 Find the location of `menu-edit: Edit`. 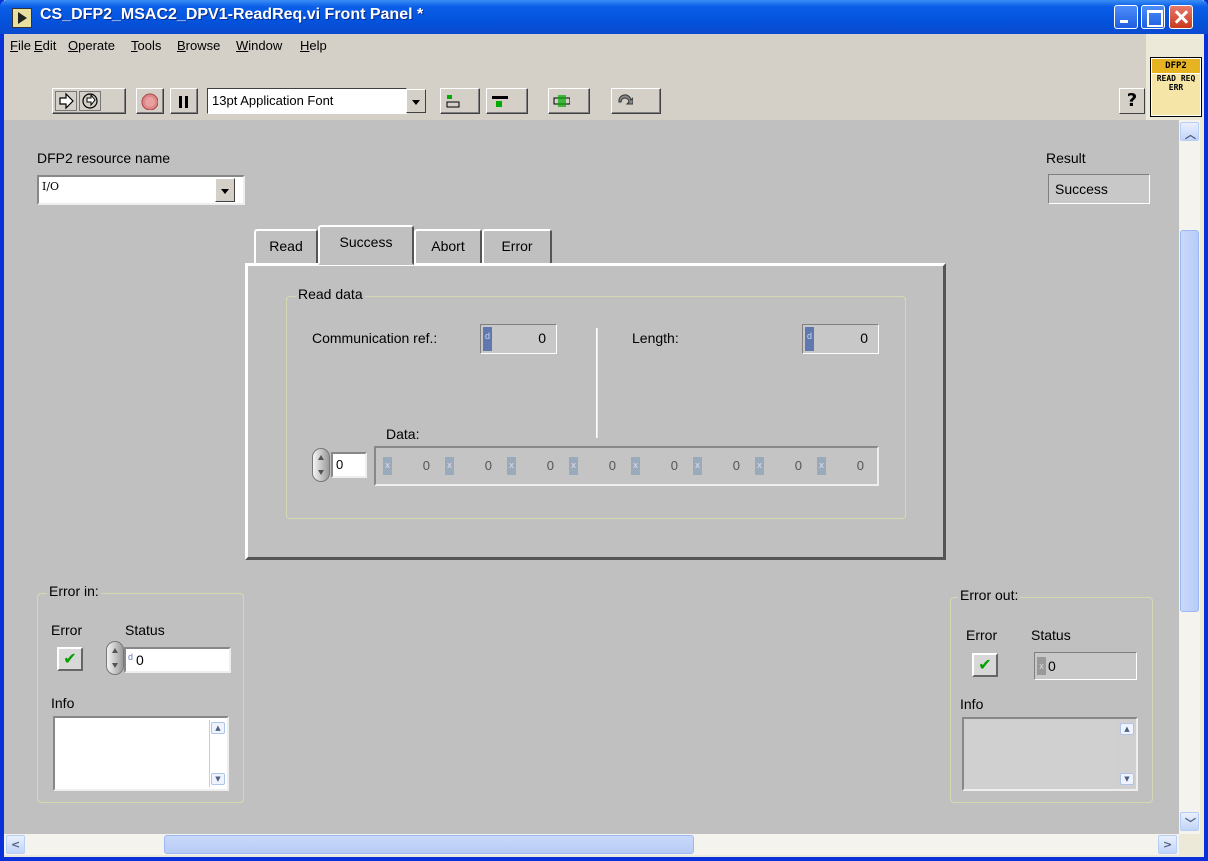

menu-edit: Edit is located at coordinates (45, 45).